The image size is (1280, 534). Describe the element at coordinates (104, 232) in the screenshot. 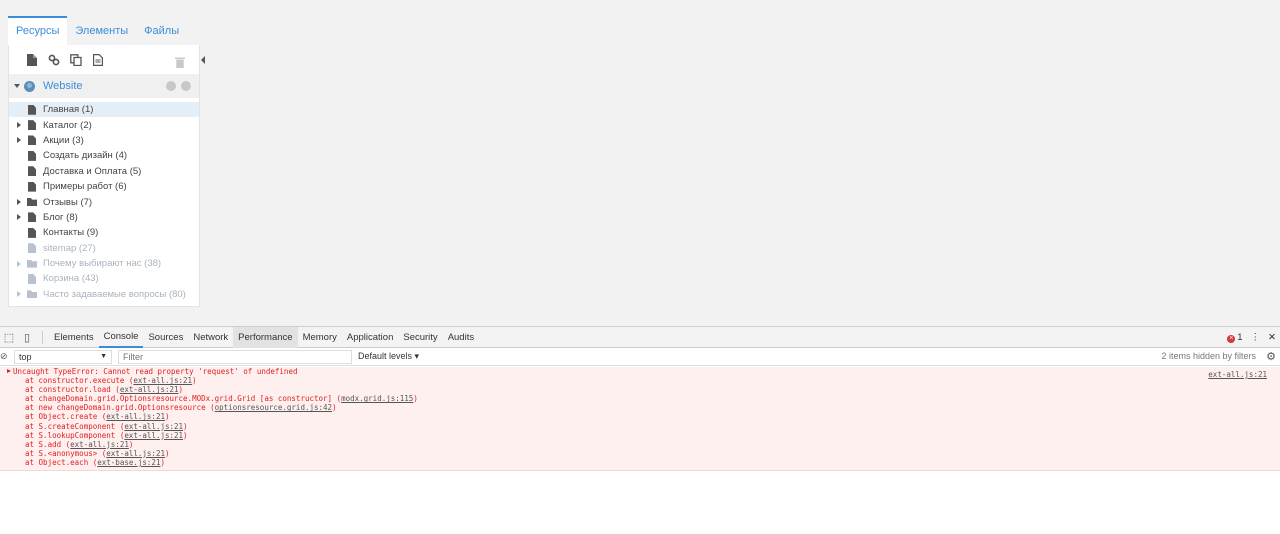

I see `tree-node: Контакты (9)` at that location.